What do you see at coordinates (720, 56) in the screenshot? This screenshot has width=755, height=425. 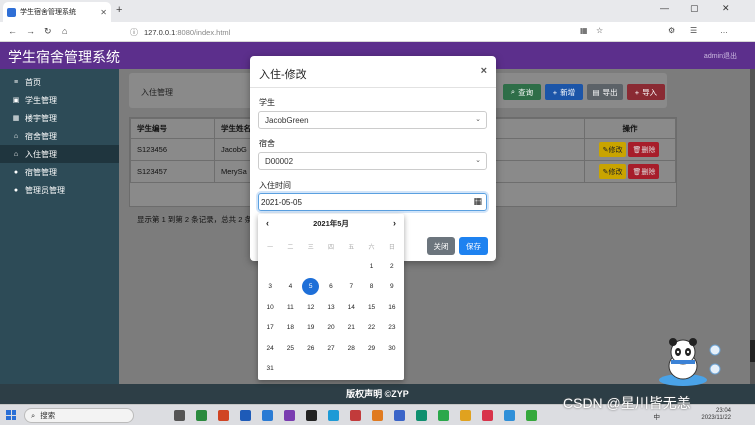 I see `admin-logout-link: admin退出` at bounding box center [720, 56].